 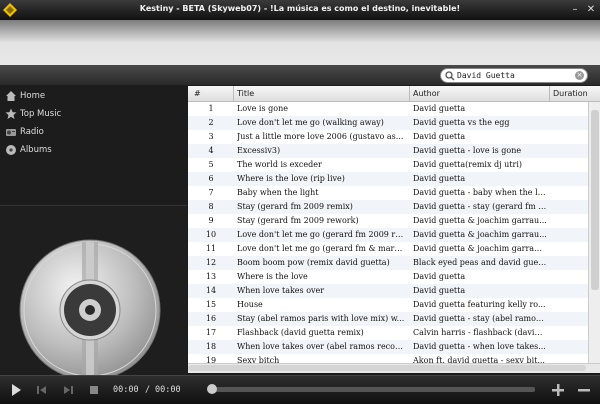 What do you see at coordinates (93, 96) in the screenshot?
I see `sidebar-item-home: Home` at bounding box center [93, 96].